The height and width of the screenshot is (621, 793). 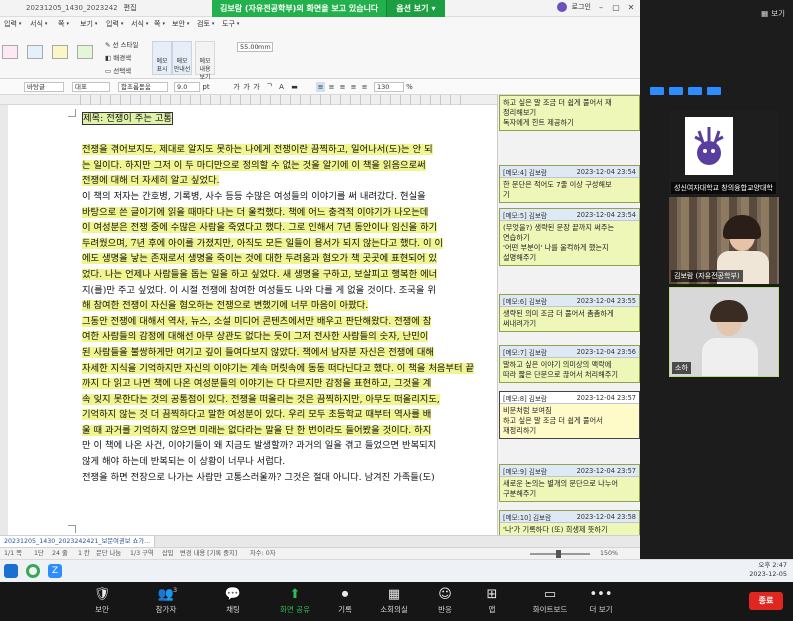 I want to click on participant-tile-university: 성신여자대학교 창의융합교양대학, so click(x=724, y=153).